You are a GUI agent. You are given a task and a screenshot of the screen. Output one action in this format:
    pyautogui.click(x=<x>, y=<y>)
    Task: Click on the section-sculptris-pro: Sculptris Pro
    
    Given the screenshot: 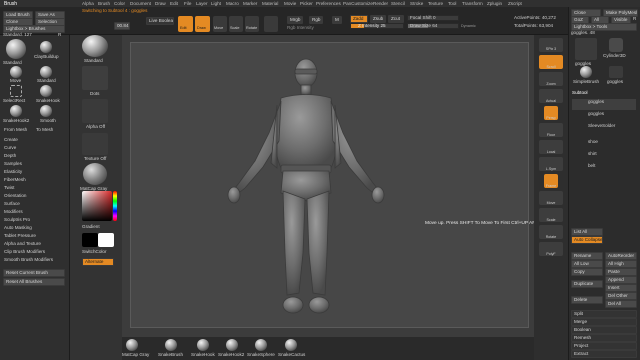 What is the action you would take?
    pyautogui.click(x=17, y=220)
    